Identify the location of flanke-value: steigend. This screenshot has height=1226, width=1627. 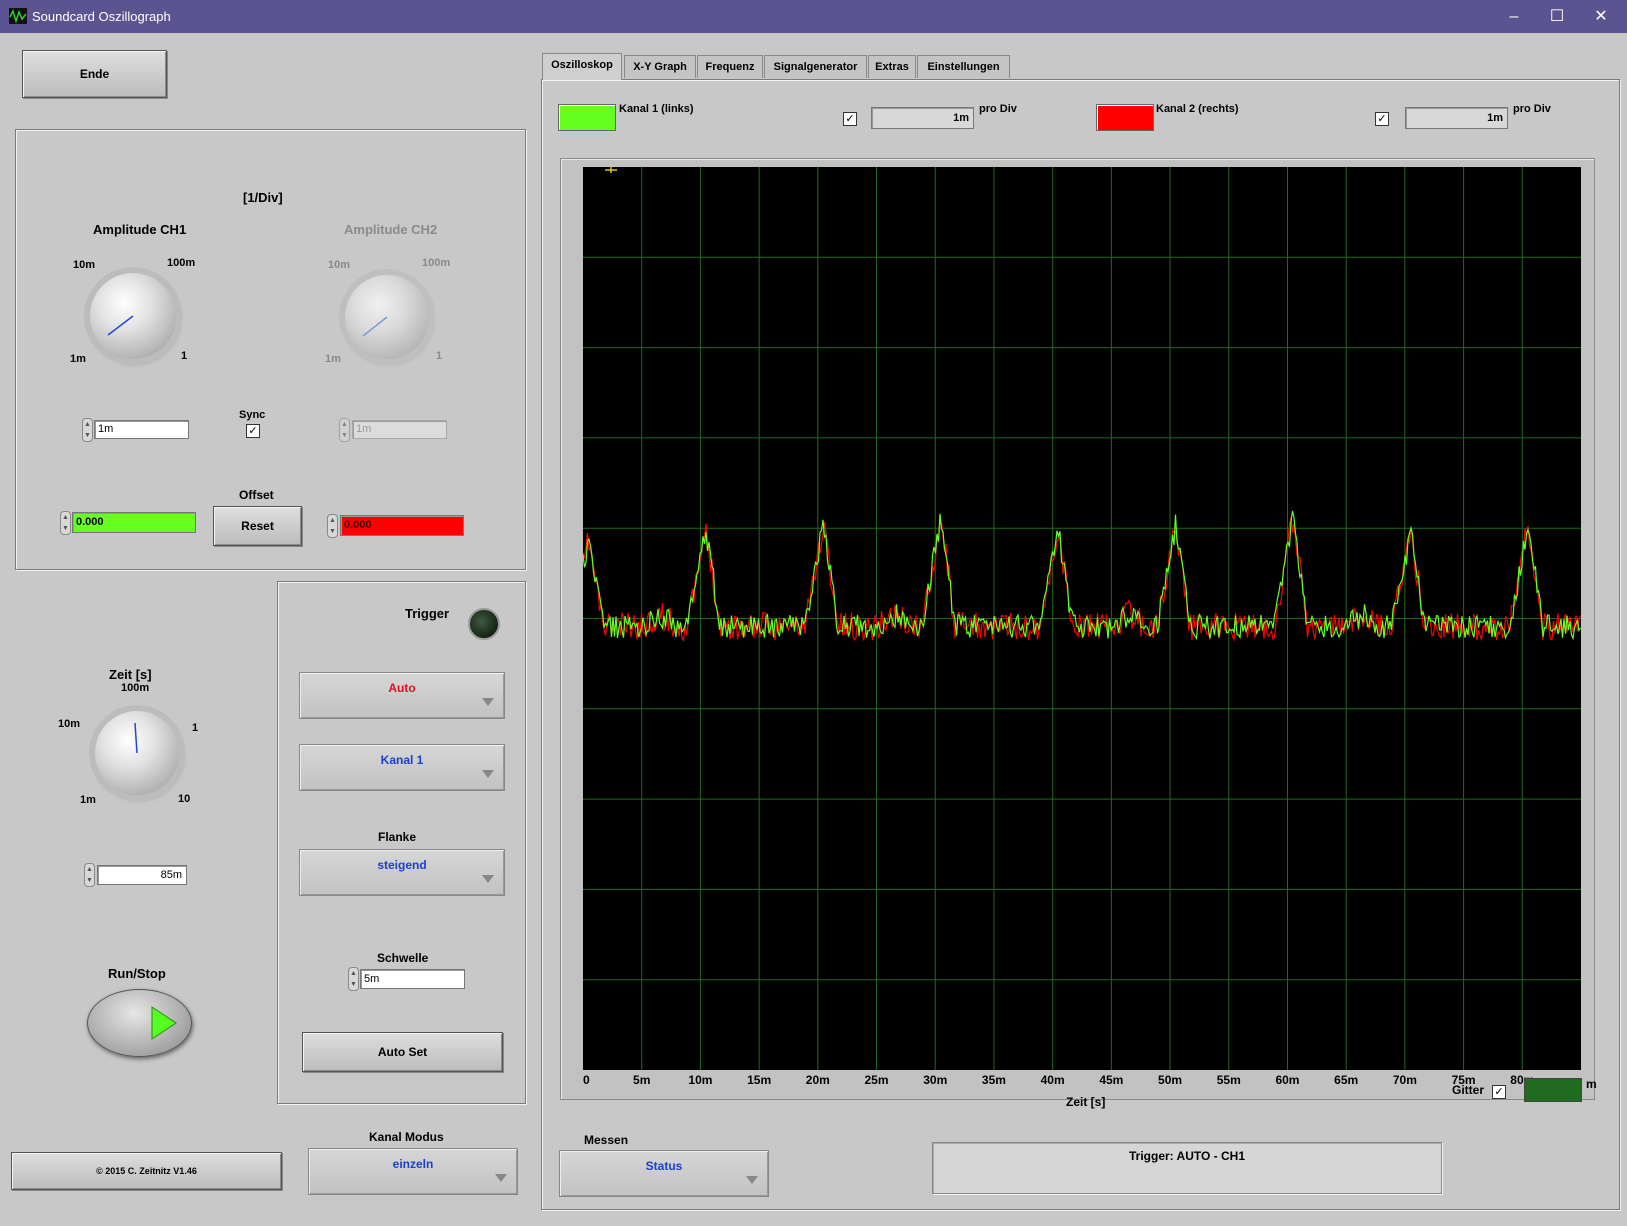
(402, 865).